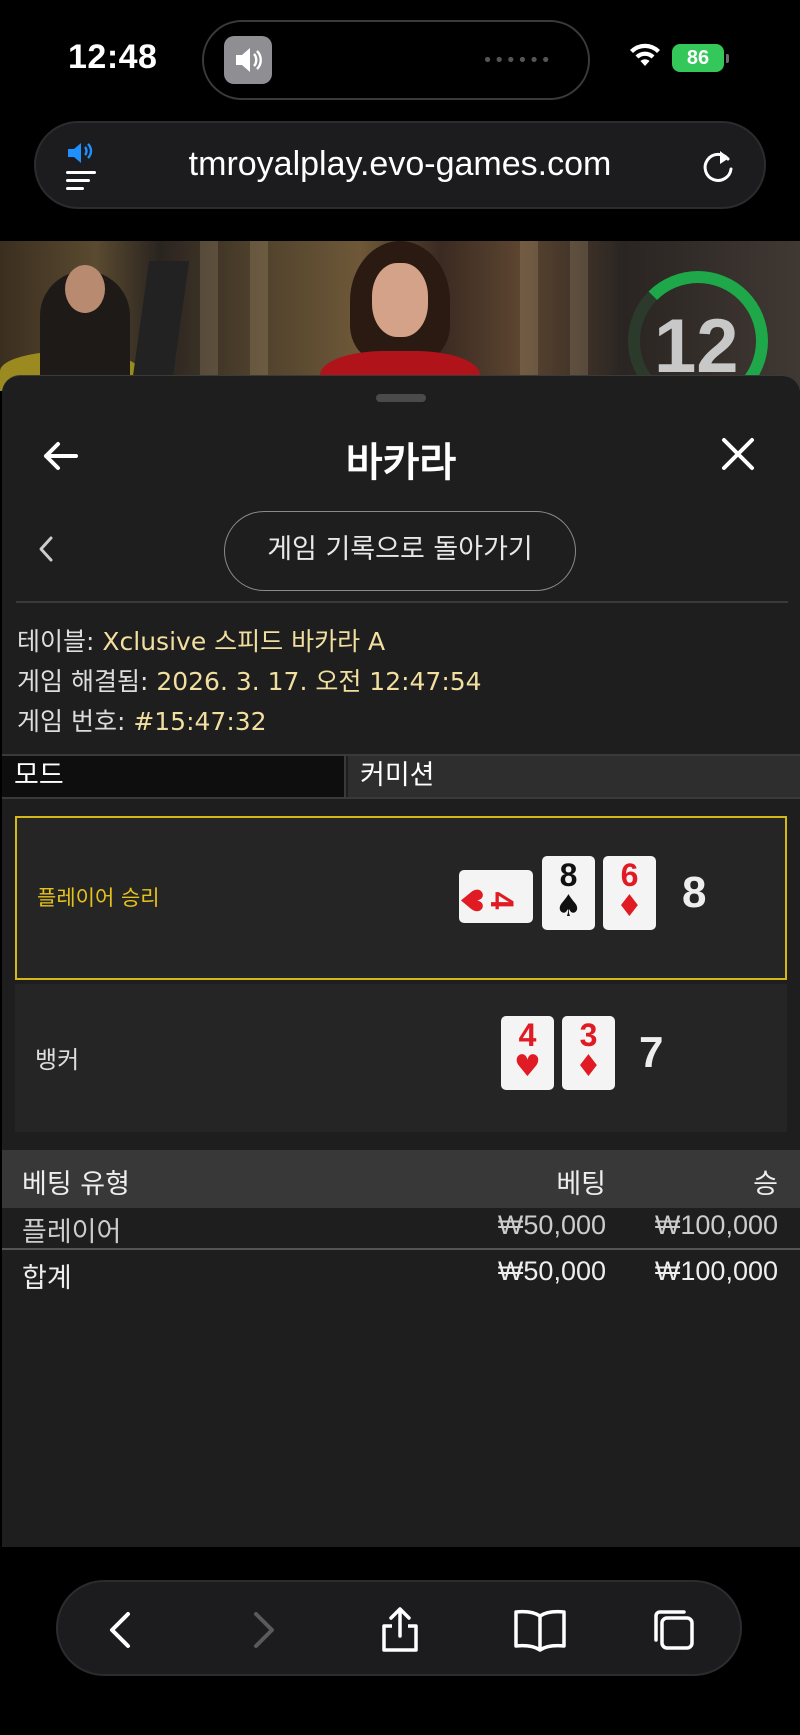 Image resolution: width=800 pixels, height=1735 pixels. Describe the element at coordinates (629, 875) in the screenshot. I see `card-rank: 6` at that location.